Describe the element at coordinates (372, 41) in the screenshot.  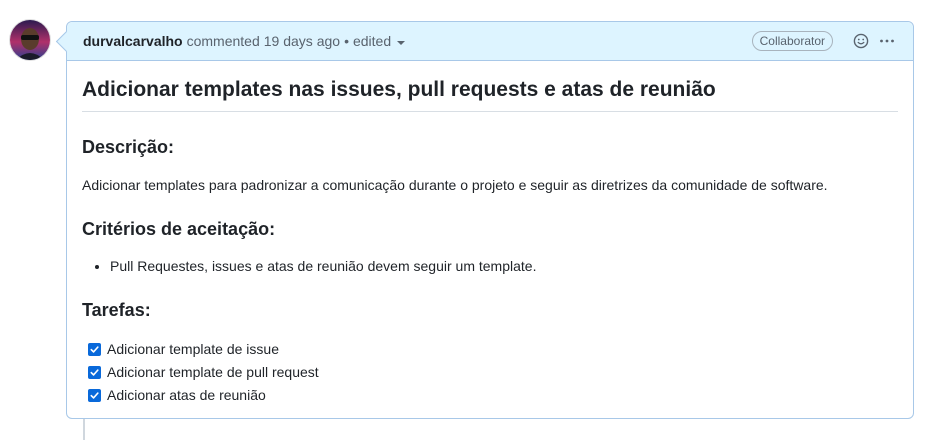
I see `edited-label: edited` at that location.